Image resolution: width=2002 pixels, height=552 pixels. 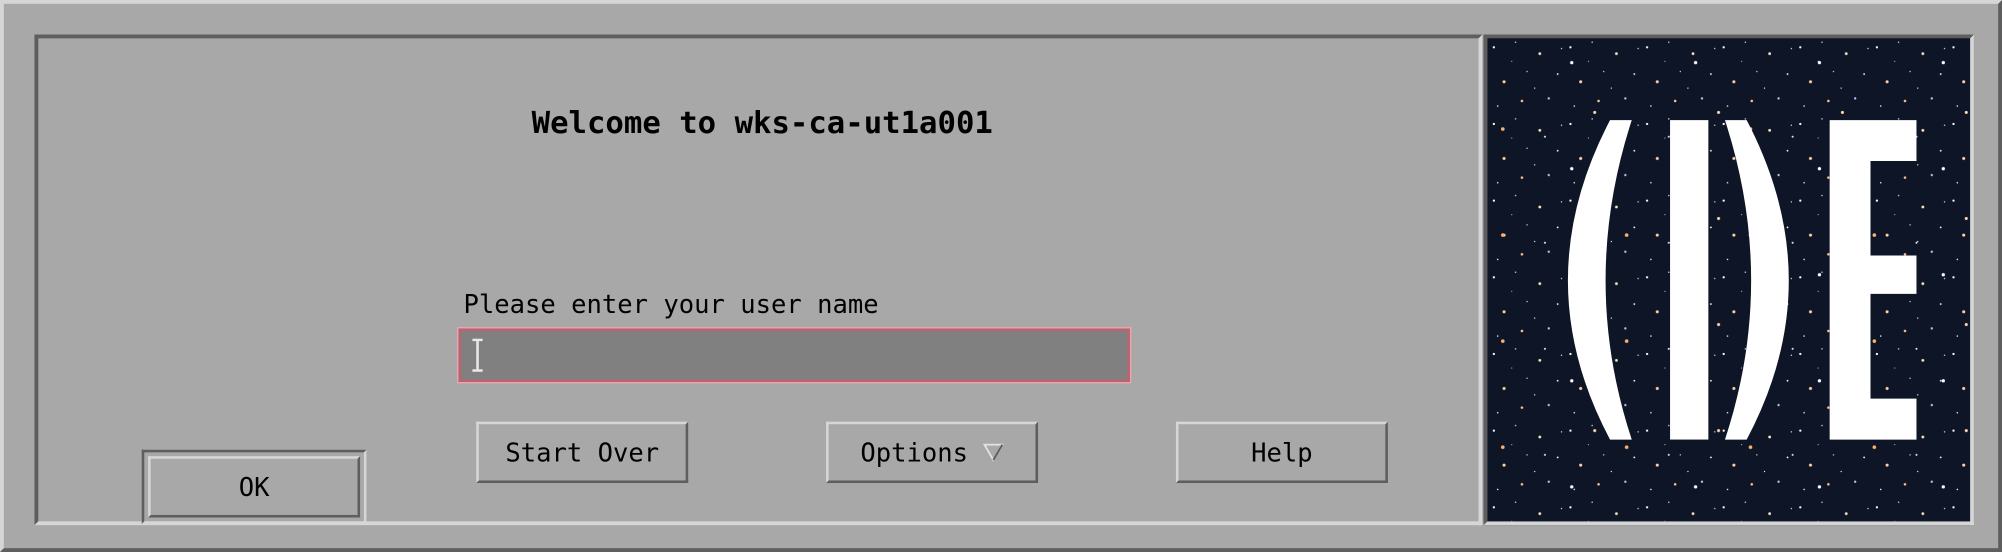 I want to click on i-beam-cursor-icon, so click(x=477, y=355).